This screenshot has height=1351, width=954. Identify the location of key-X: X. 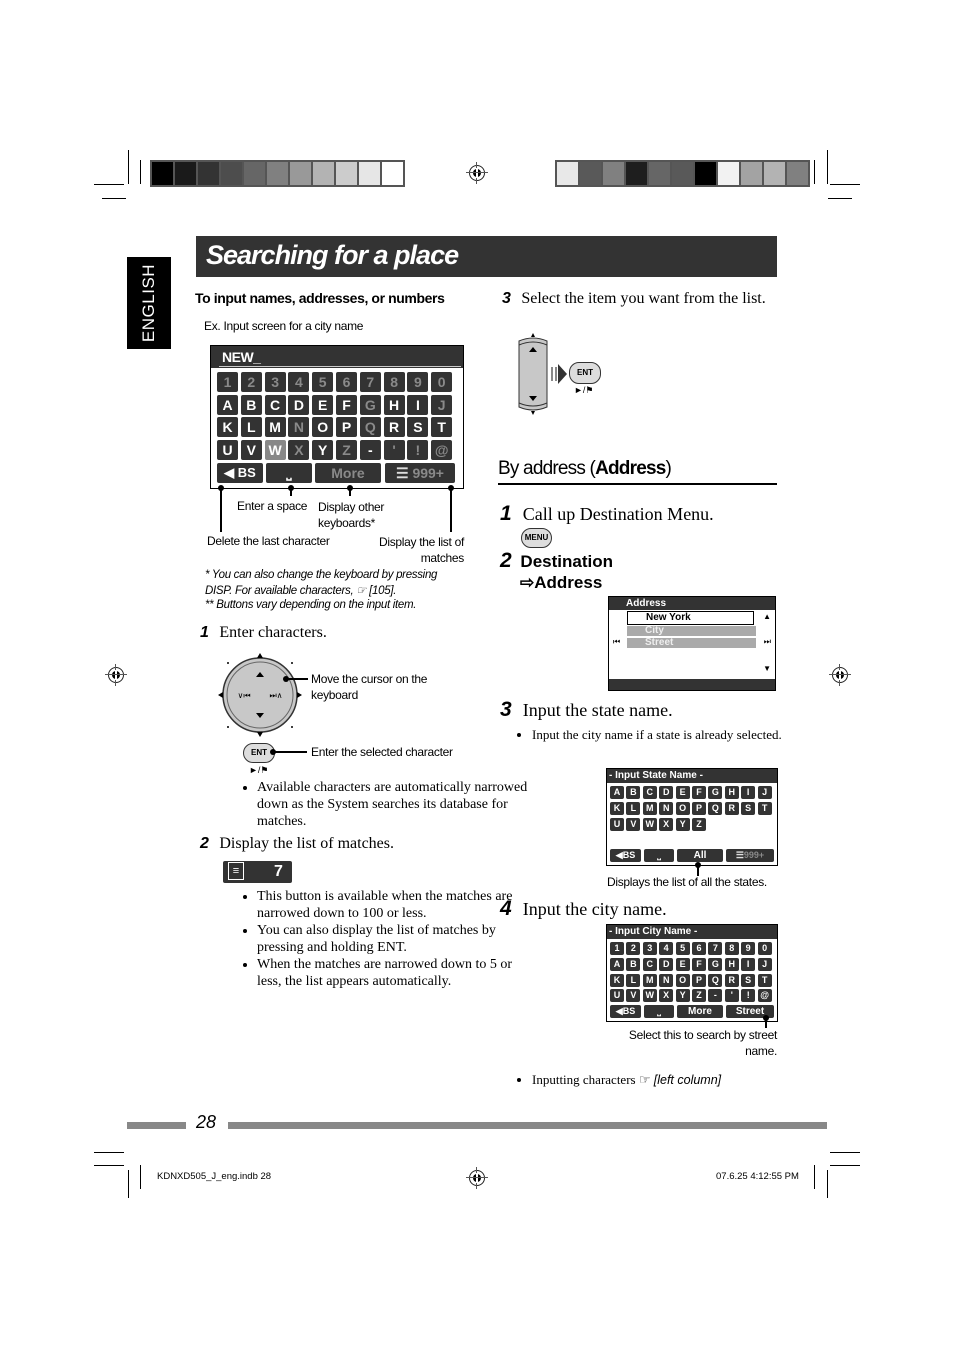
(666, 824).